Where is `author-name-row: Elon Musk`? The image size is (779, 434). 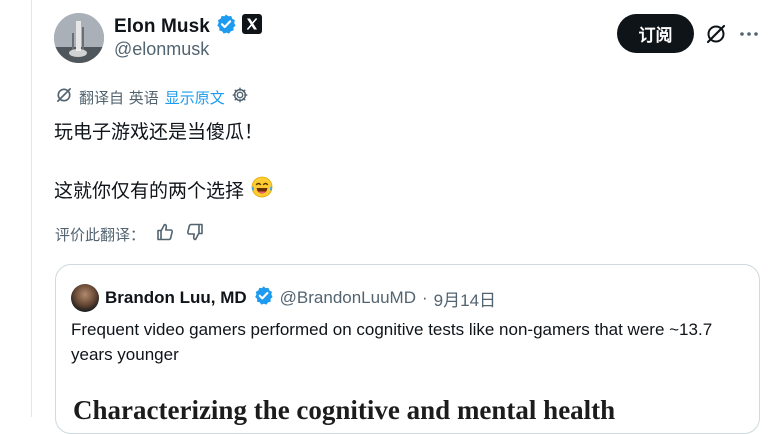
author-name-row: Elon Musk is located at coordinates (188, 26).